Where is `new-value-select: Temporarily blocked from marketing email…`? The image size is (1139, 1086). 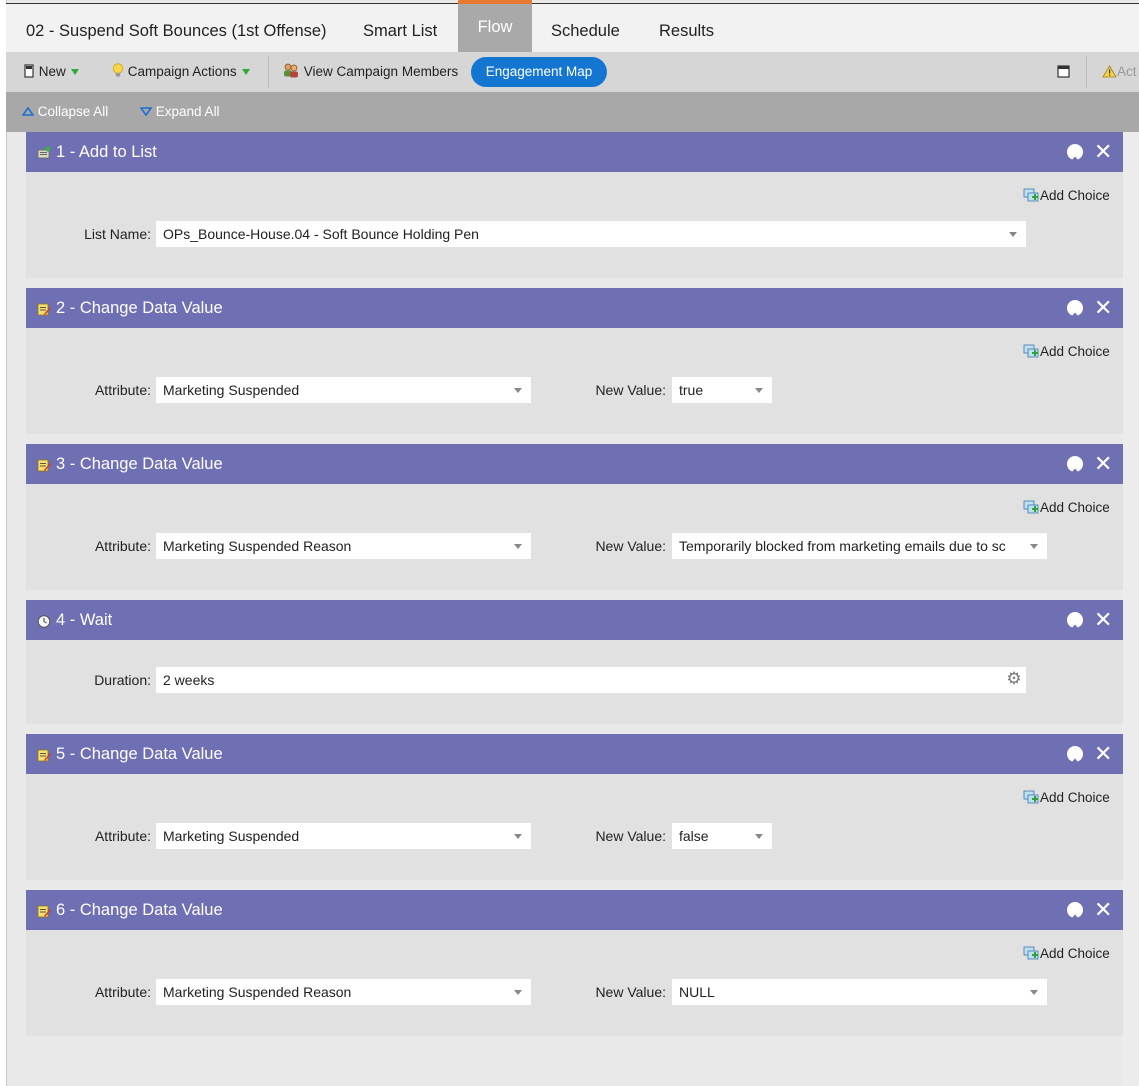 new-value-select: Temporarily blocked from marketing email… is located at coordinates (859, 546).